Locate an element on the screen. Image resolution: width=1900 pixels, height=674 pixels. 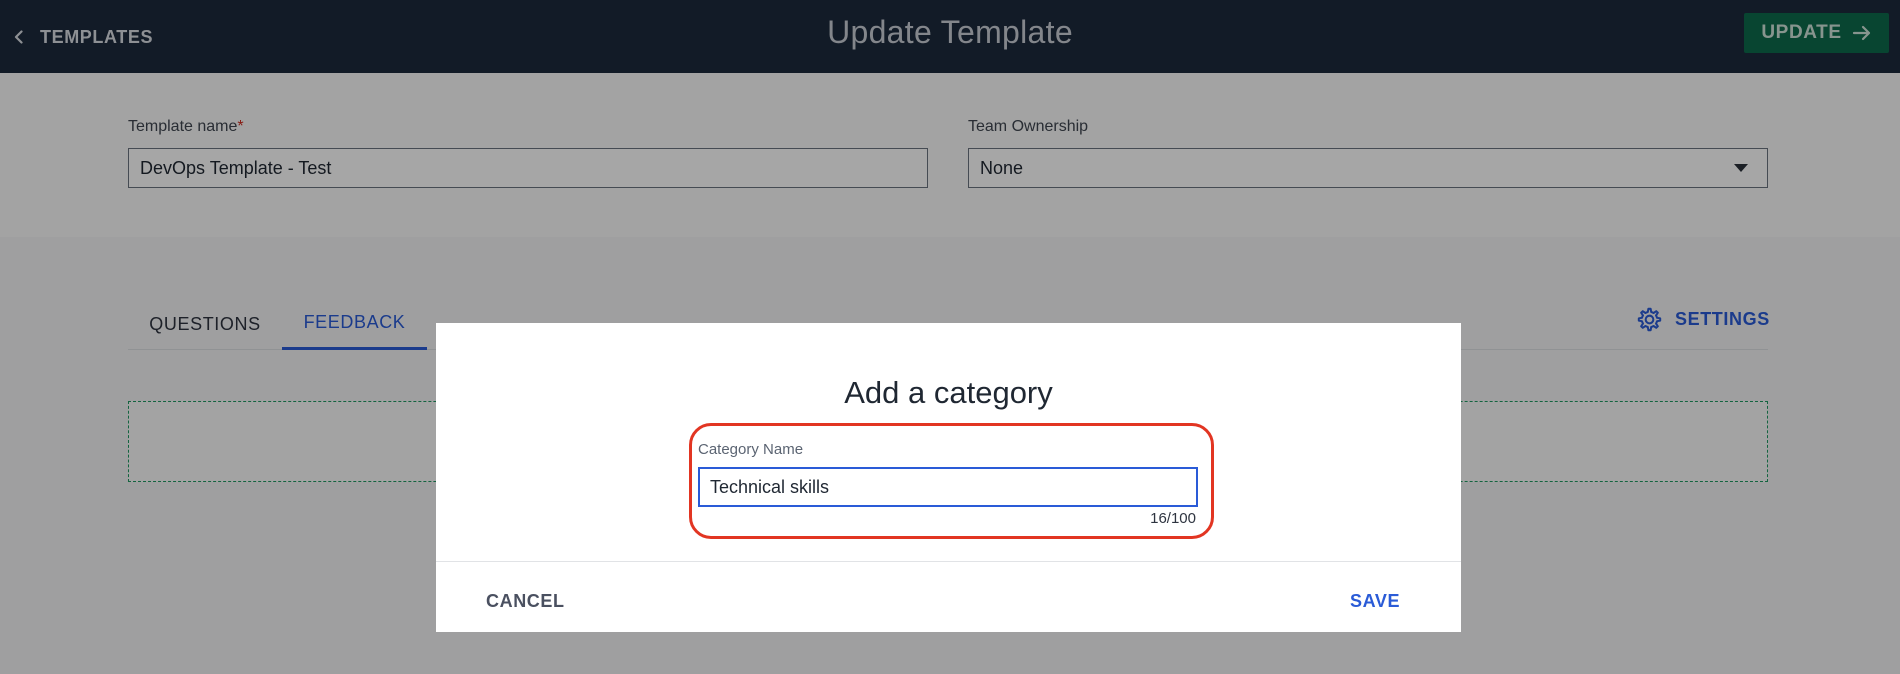
dialog-divider is located at coordinates (948, 561).